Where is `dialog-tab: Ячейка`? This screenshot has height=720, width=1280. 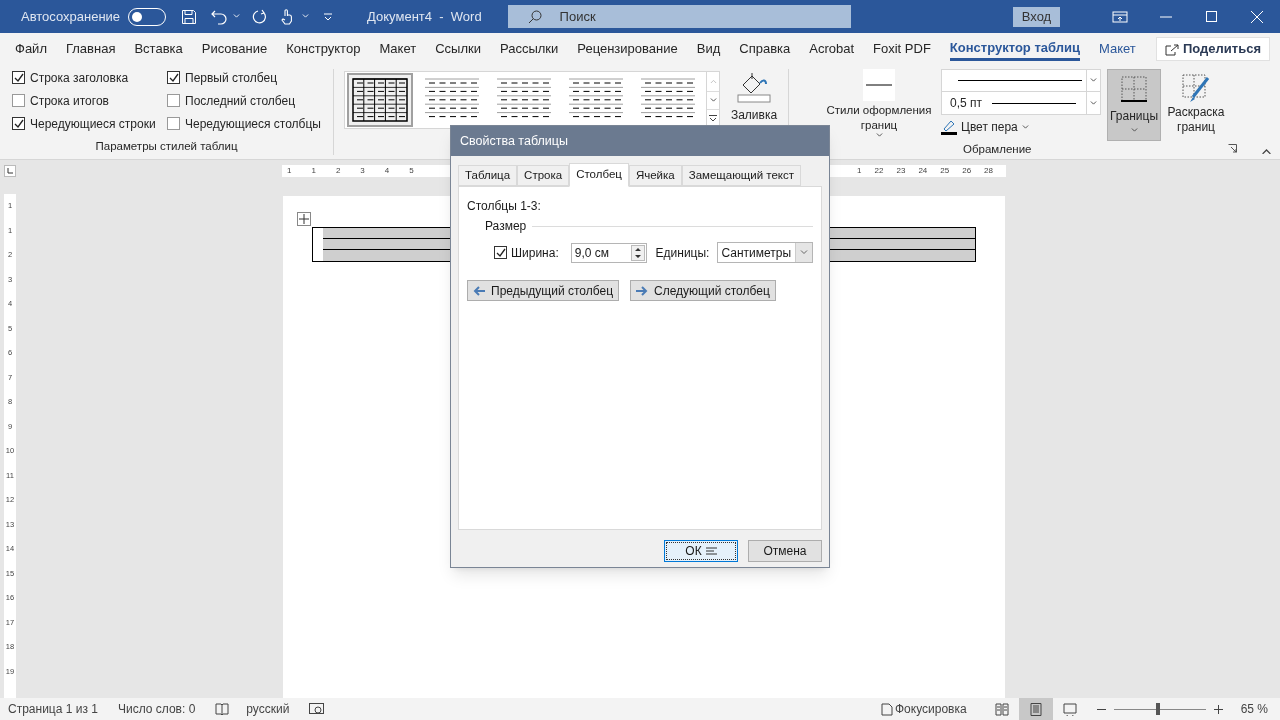
dialog-tab: Ячейка is located at coordinates (655, 175).